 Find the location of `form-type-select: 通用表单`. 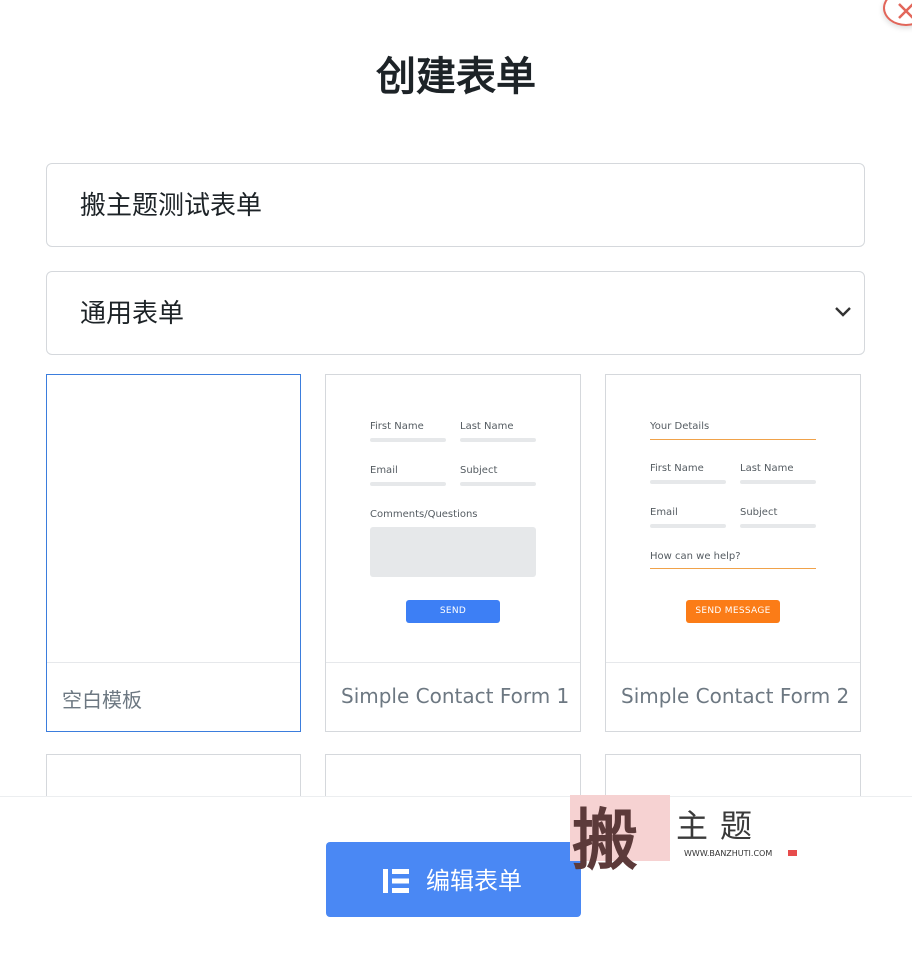

form-type-select: 通用表单 is located at coordinates (455, 313).